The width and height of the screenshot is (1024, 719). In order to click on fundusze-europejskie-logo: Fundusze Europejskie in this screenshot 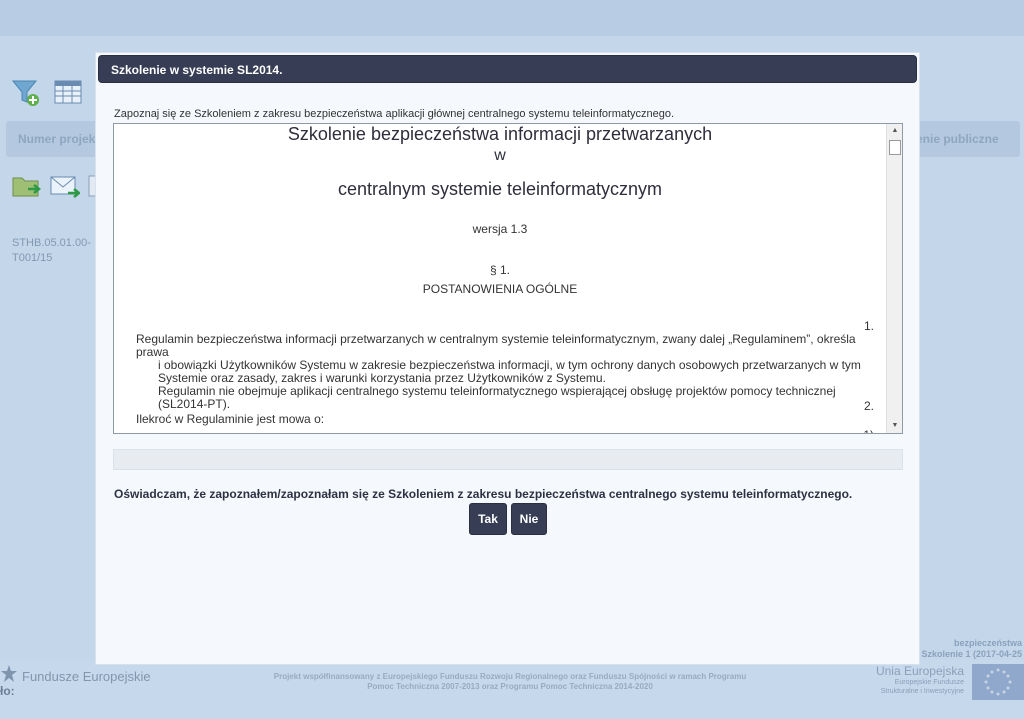, I will do `click(75, 674)`.